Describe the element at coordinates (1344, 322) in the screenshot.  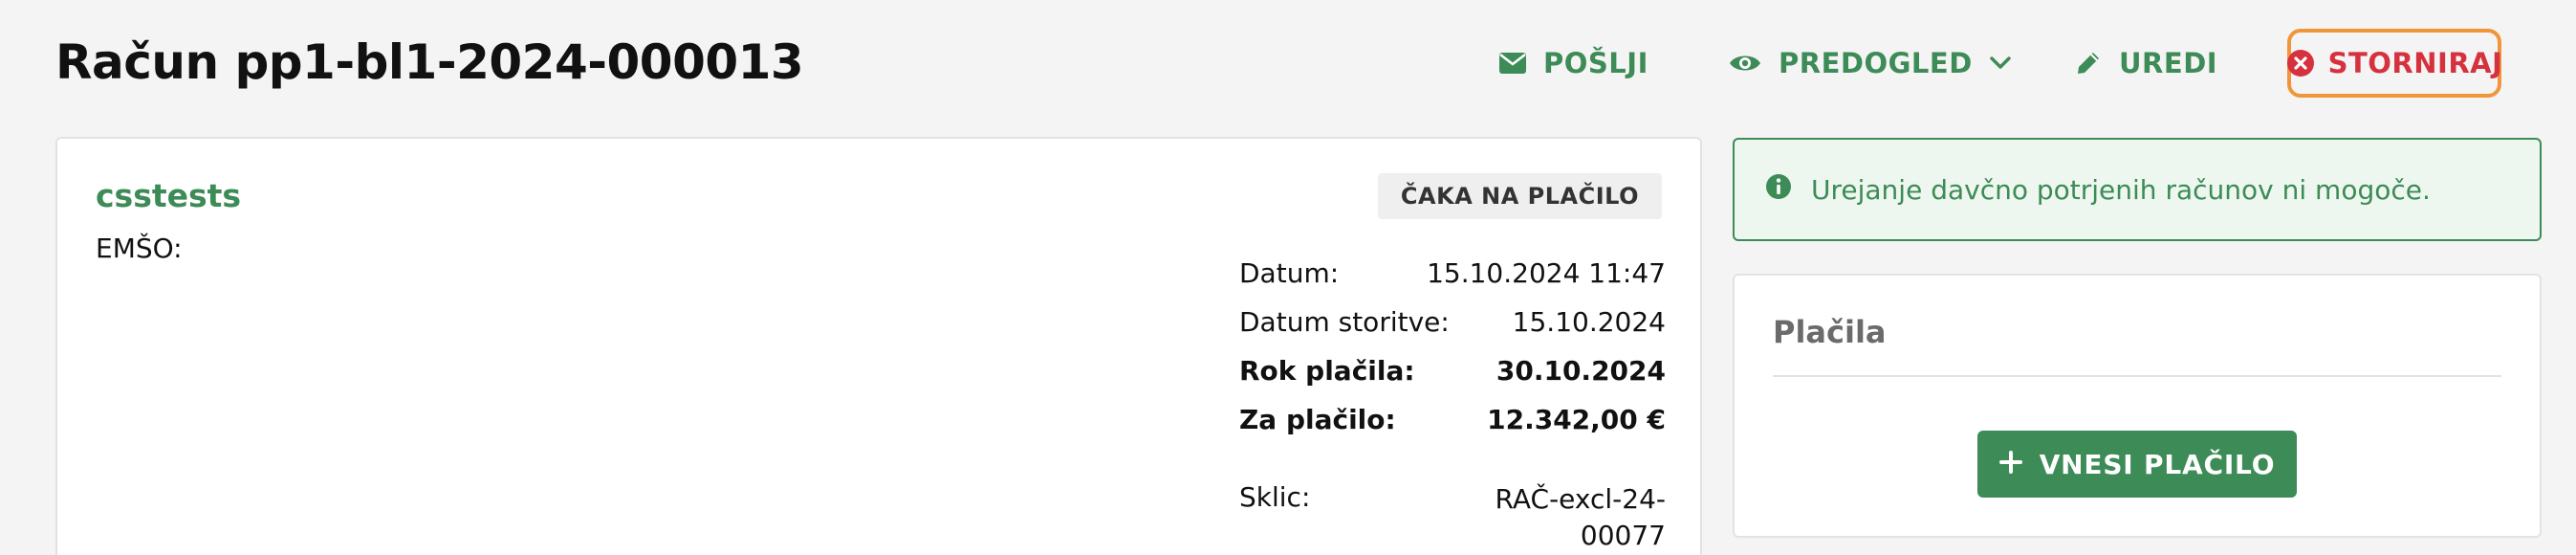
I see `meta-label: Datum storitve:` at that location.